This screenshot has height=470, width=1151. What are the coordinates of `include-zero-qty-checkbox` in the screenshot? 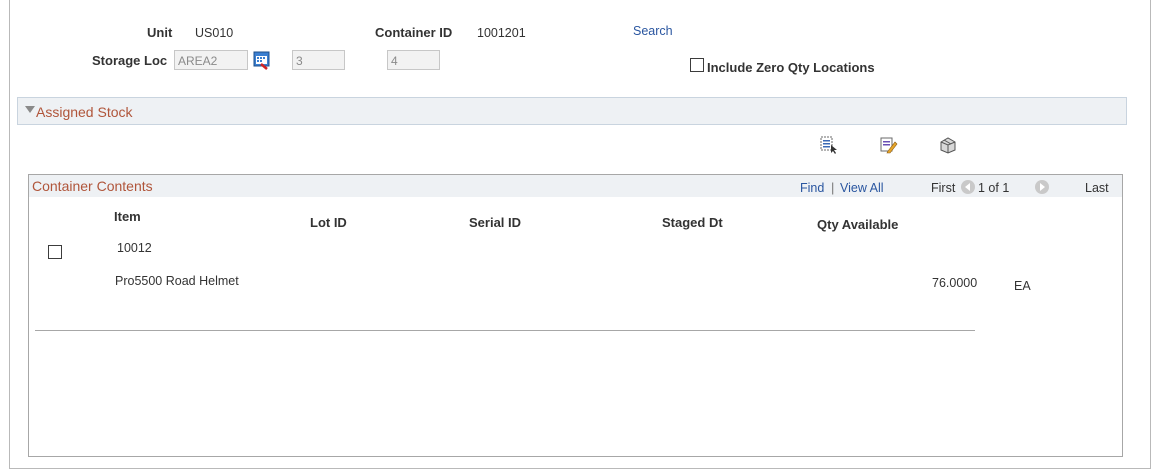 It's located at (697, 65).